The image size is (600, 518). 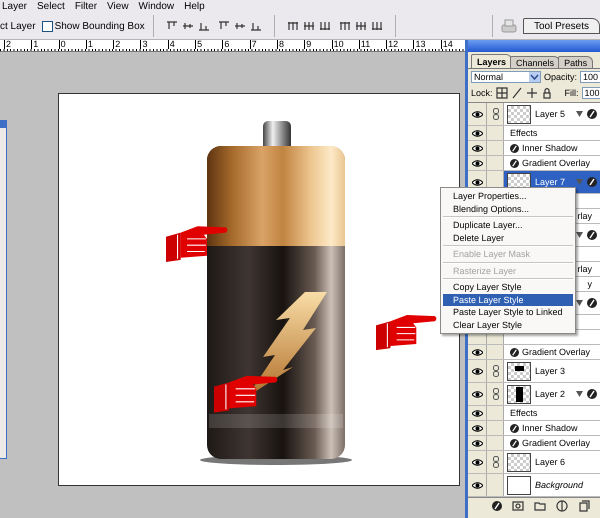 I want to click on effect-label: y, so click(x=590, y=284).